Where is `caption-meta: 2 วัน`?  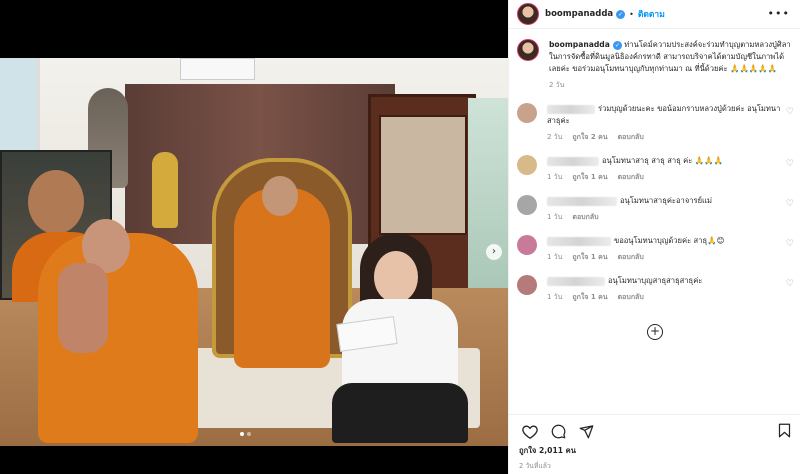 caption-meta: 2 วัน is located at coordinates (670, 85).